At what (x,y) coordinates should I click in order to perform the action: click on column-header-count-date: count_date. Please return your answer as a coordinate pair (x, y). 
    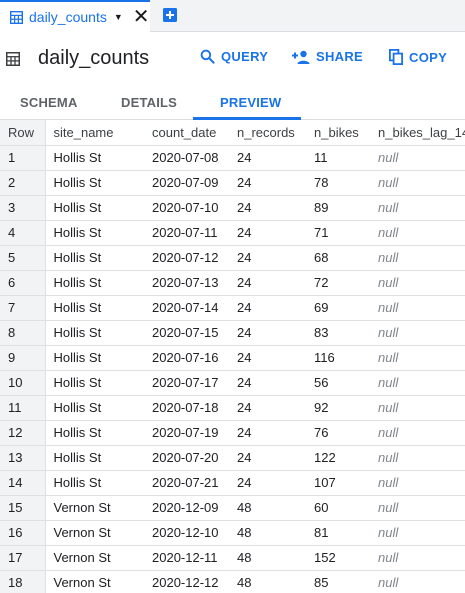
    Looking at the image, I should click on (186, 133).